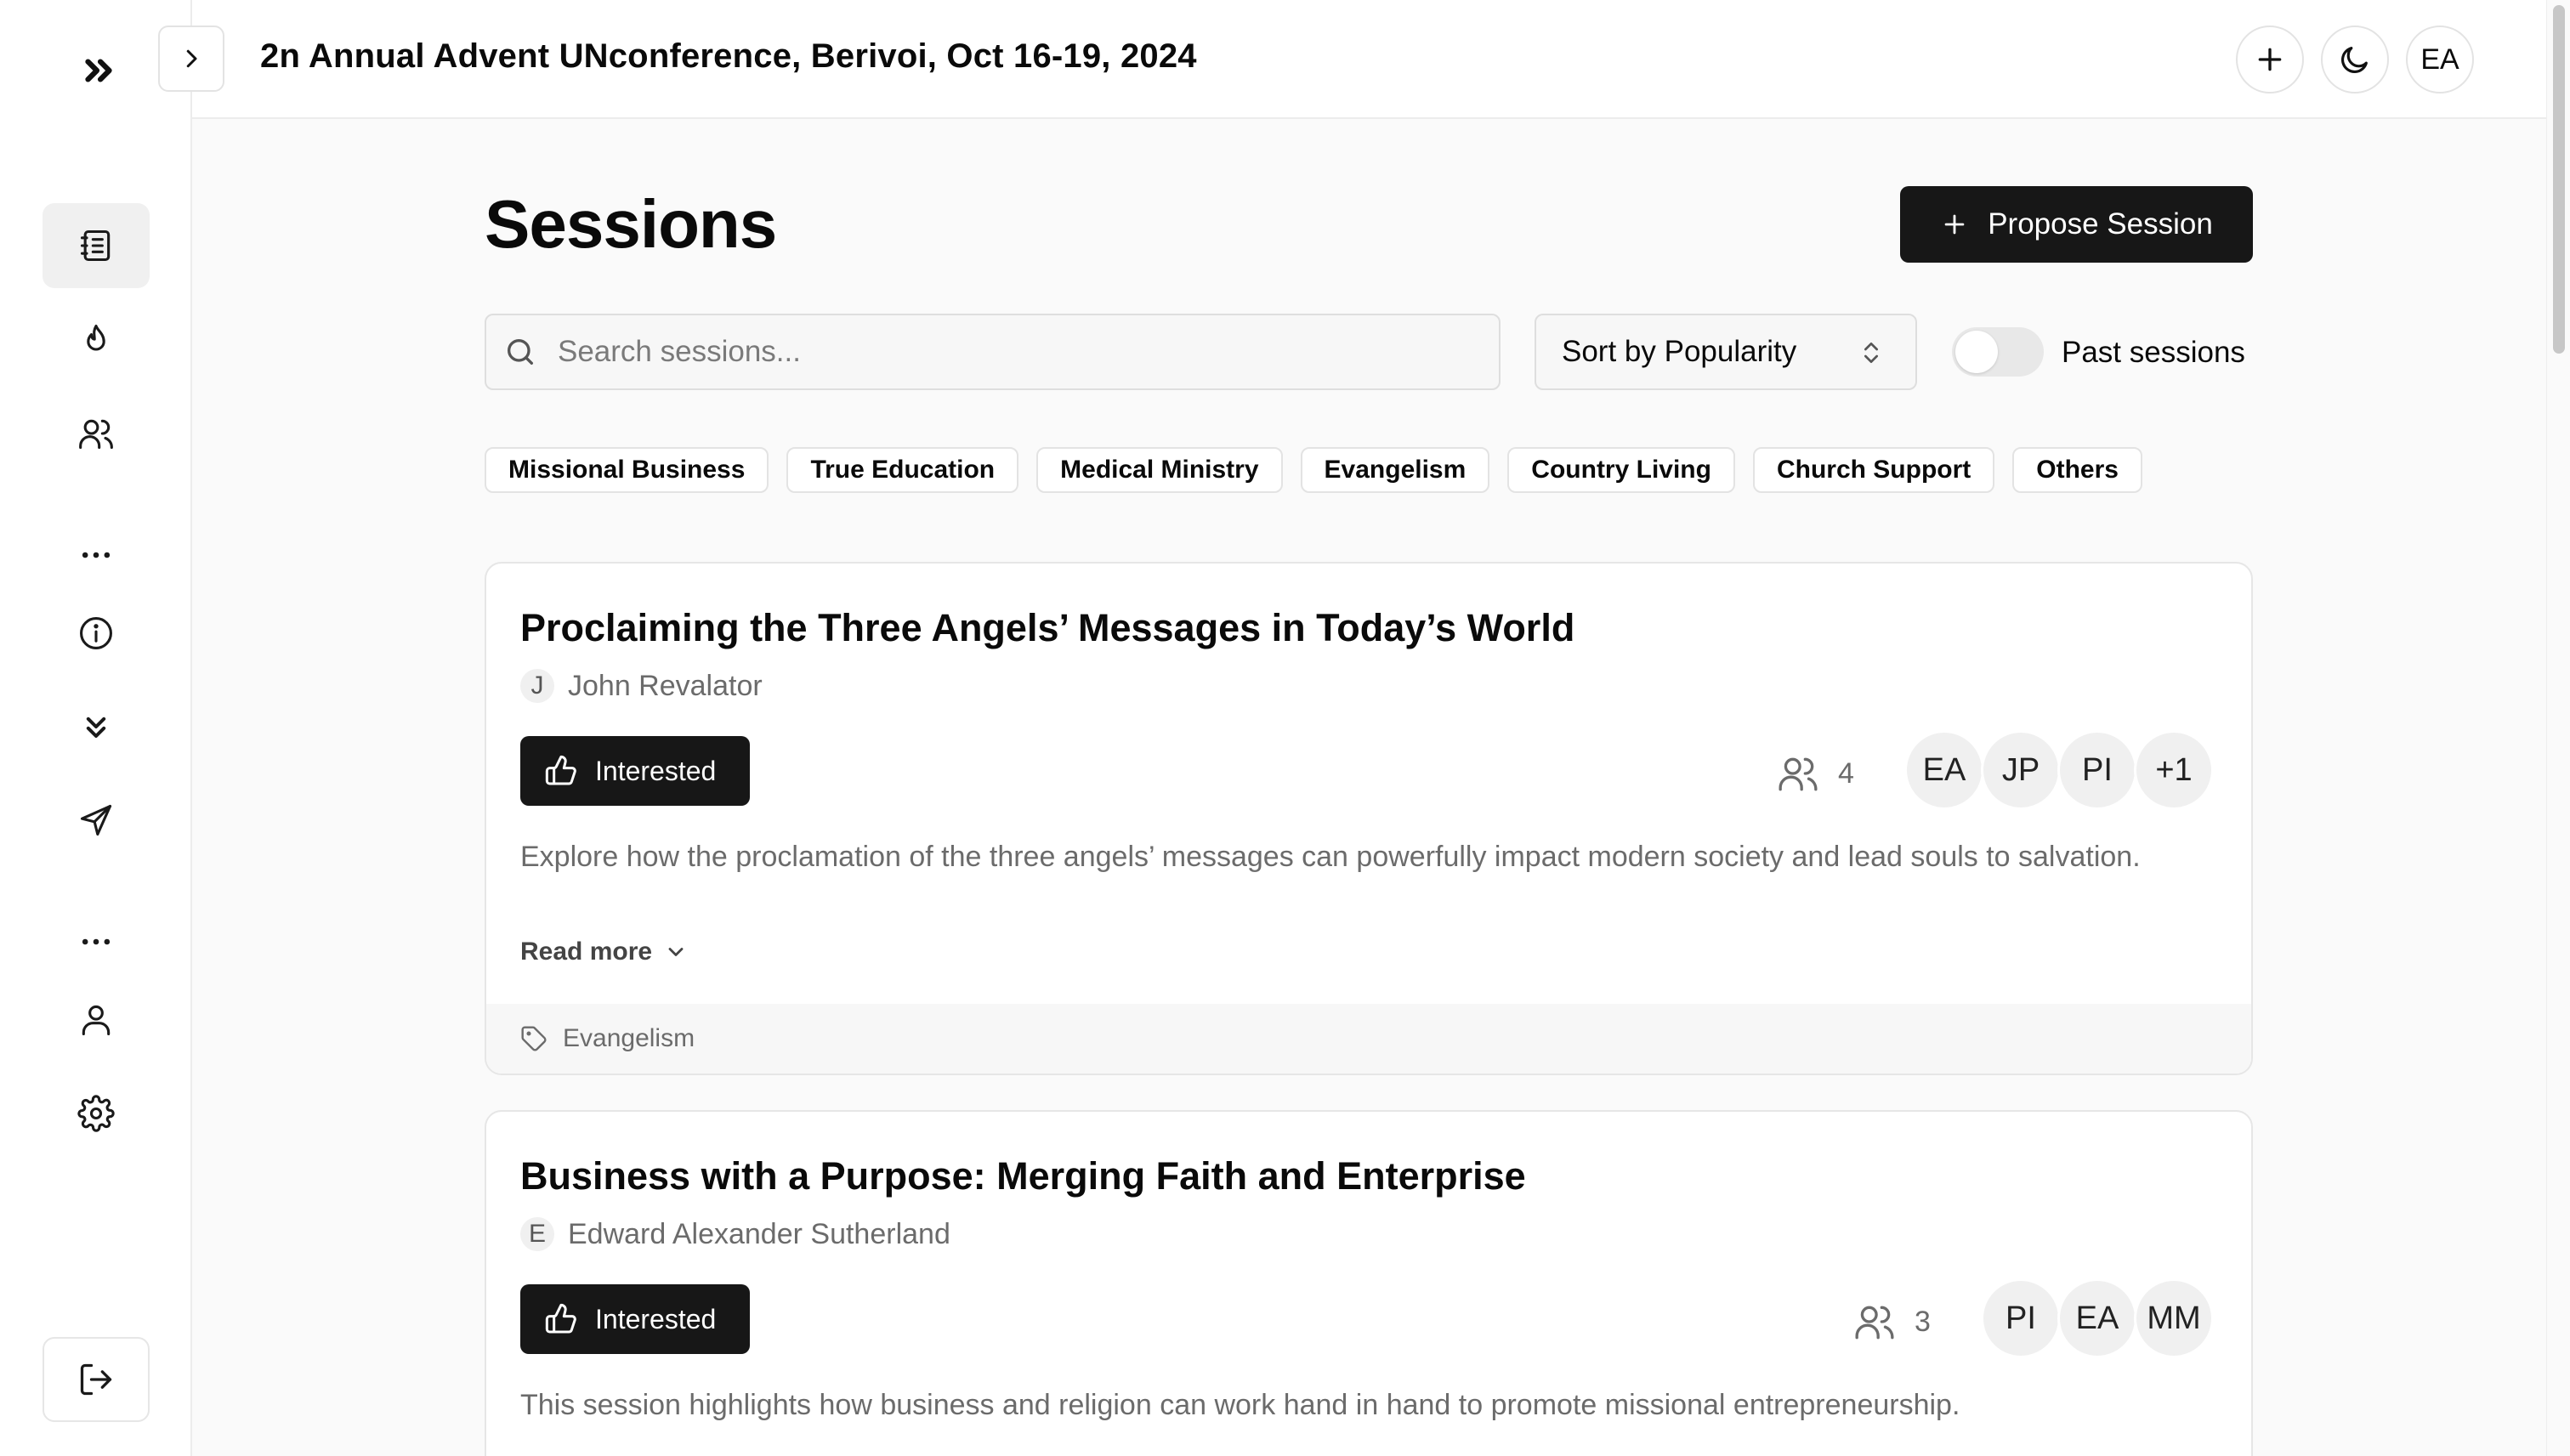 The image size is (2570, 1456). I want to click on search-icon, so click(520, 352).